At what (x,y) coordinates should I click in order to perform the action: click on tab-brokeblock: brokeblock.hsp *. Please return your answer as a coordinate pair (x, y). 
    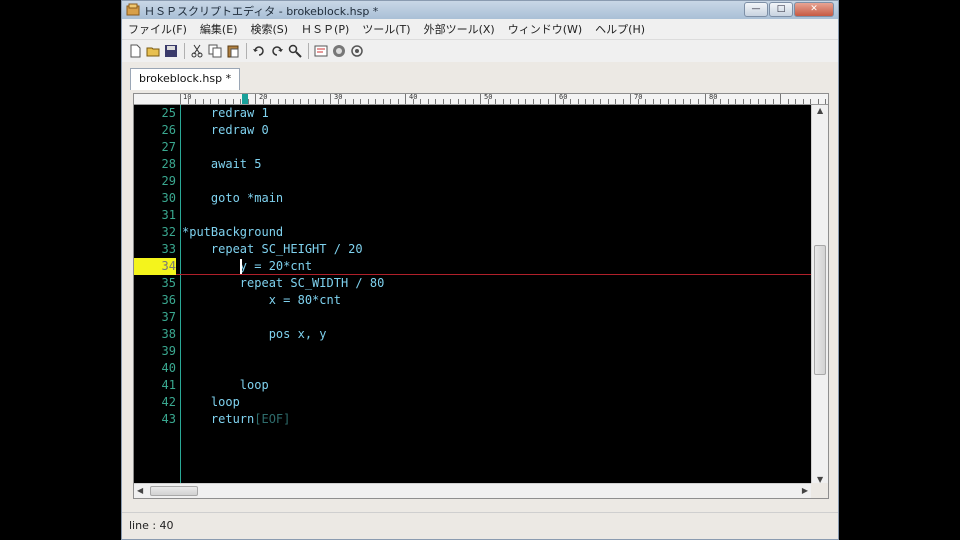
    Looking at the image, I should click on (185, 79).